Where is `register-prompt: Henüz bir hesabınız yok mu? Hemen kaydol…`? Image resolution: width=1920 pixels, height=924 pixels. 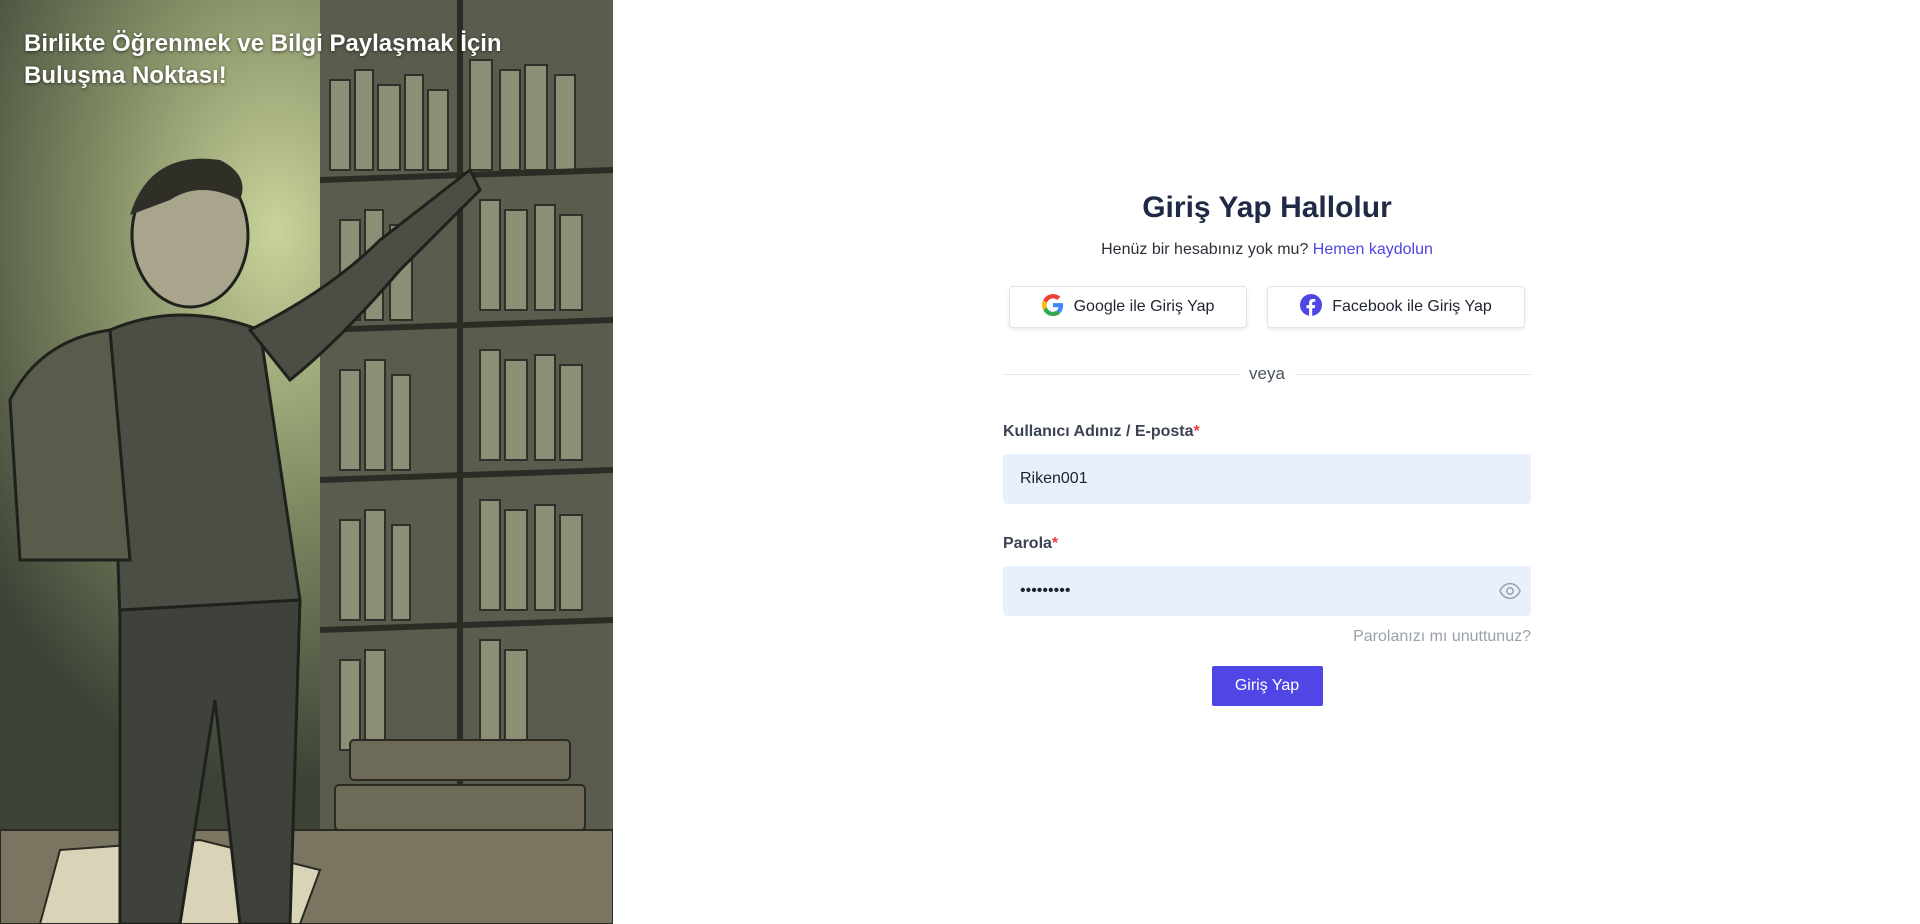 register-prompt: Henüz bir hesabınız yok mu? Hemen kaydol… is located at coordinates (1267, 250).